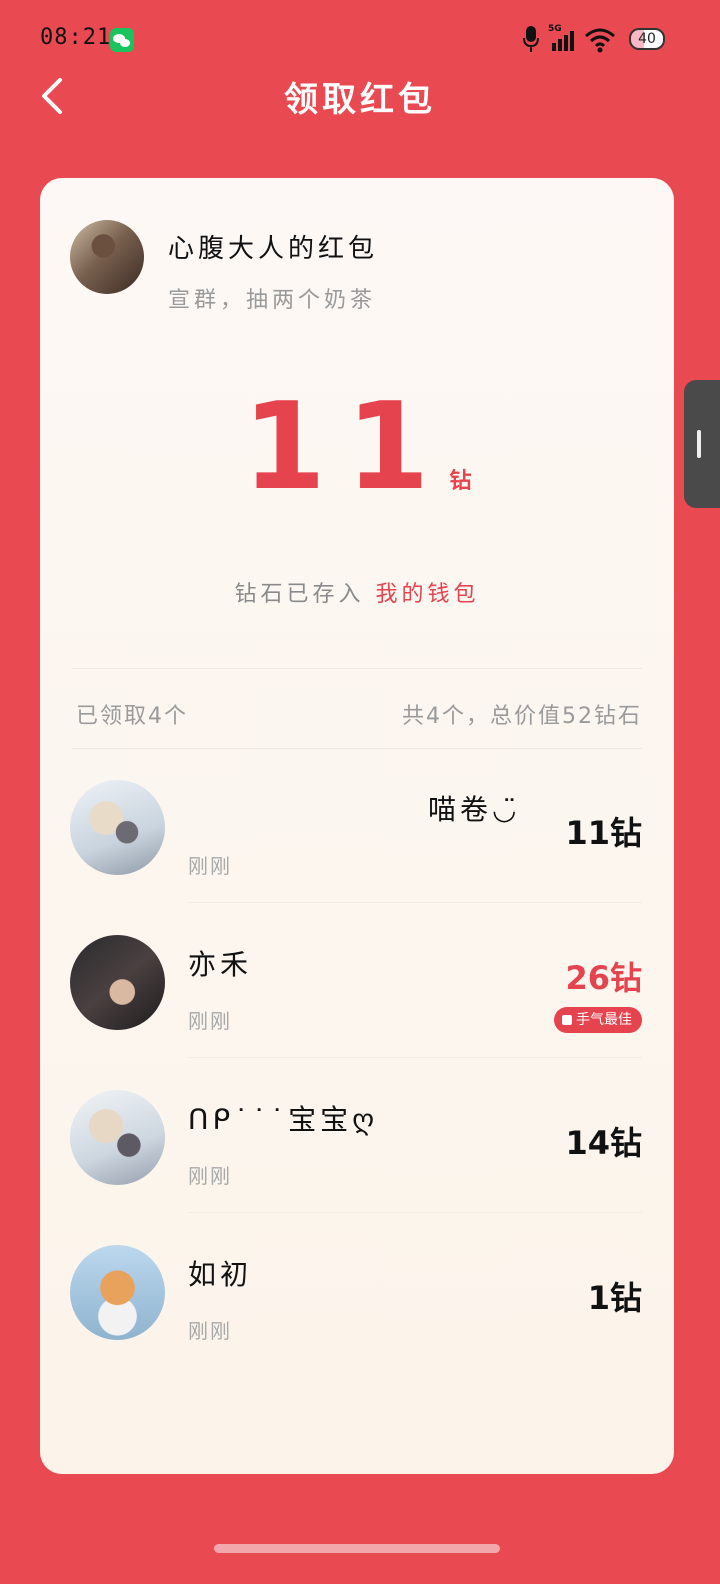  I want to click on sender-avatar, so click(107, 257).